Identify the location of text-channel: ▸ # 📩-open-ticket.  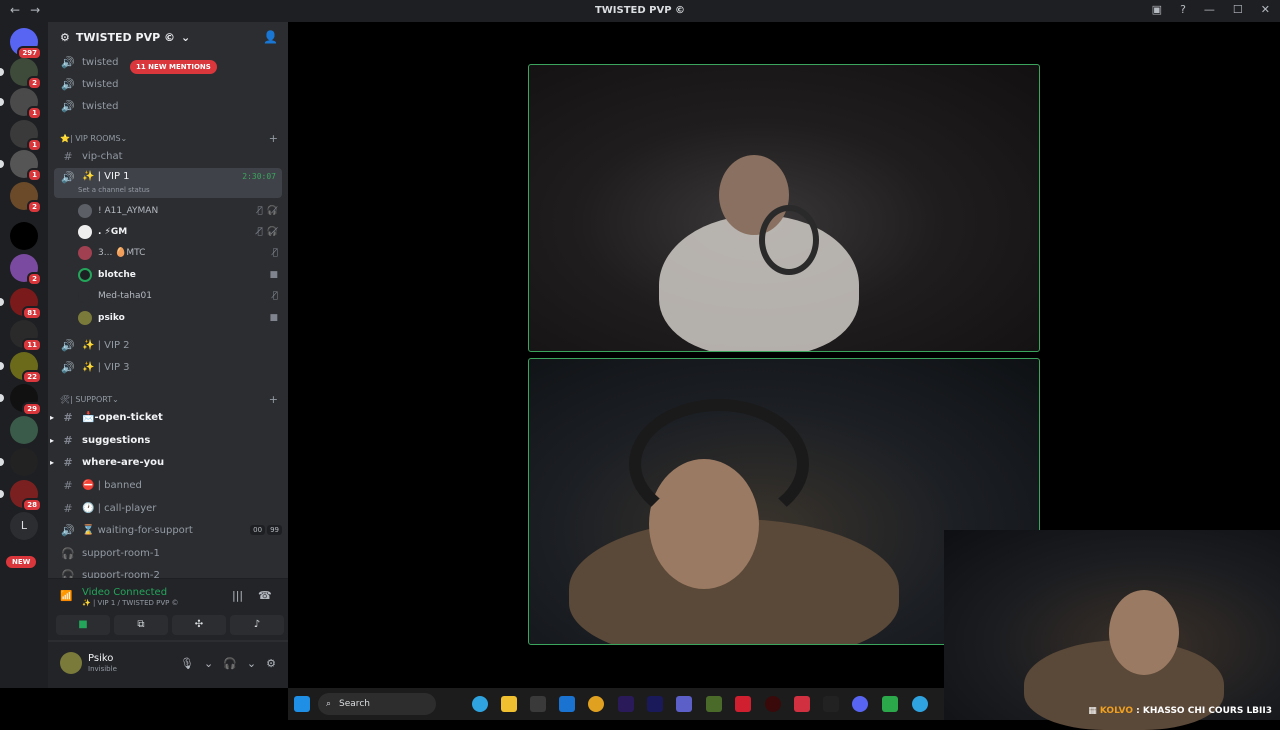
(166, 417).